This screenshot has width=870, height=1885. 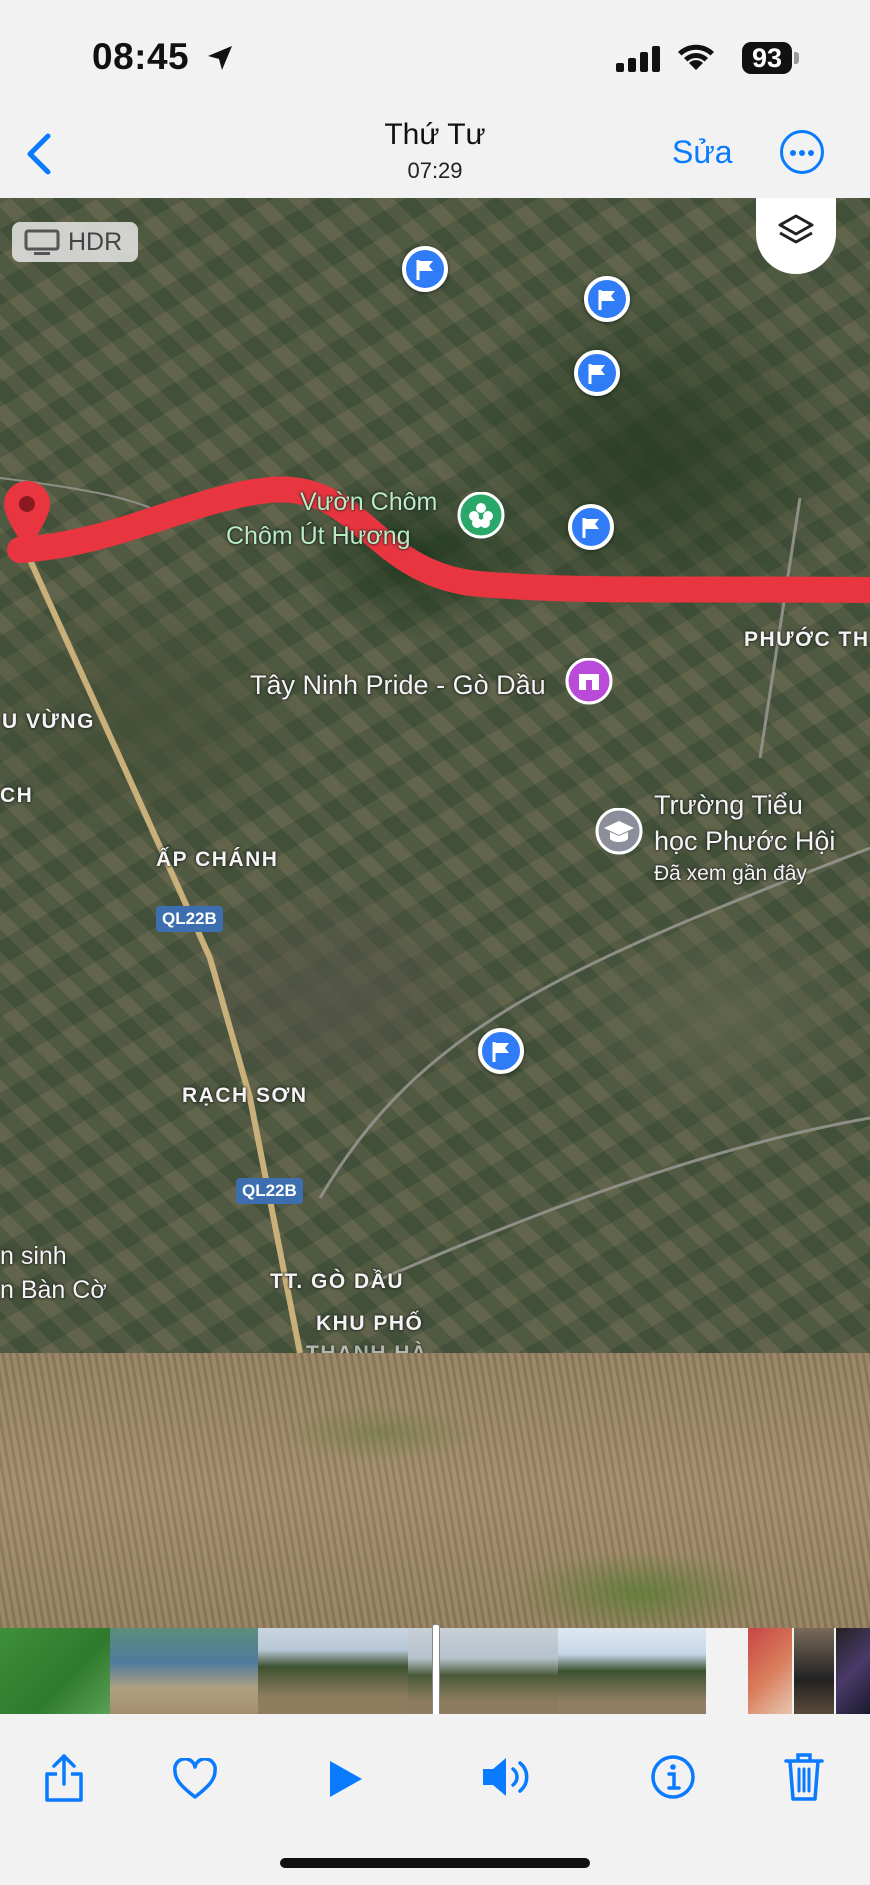 What do you see at coordinates (369, 502) in the screenshot?
I see `map-label: Vườn Chôm` at bounding box center [369, 502].